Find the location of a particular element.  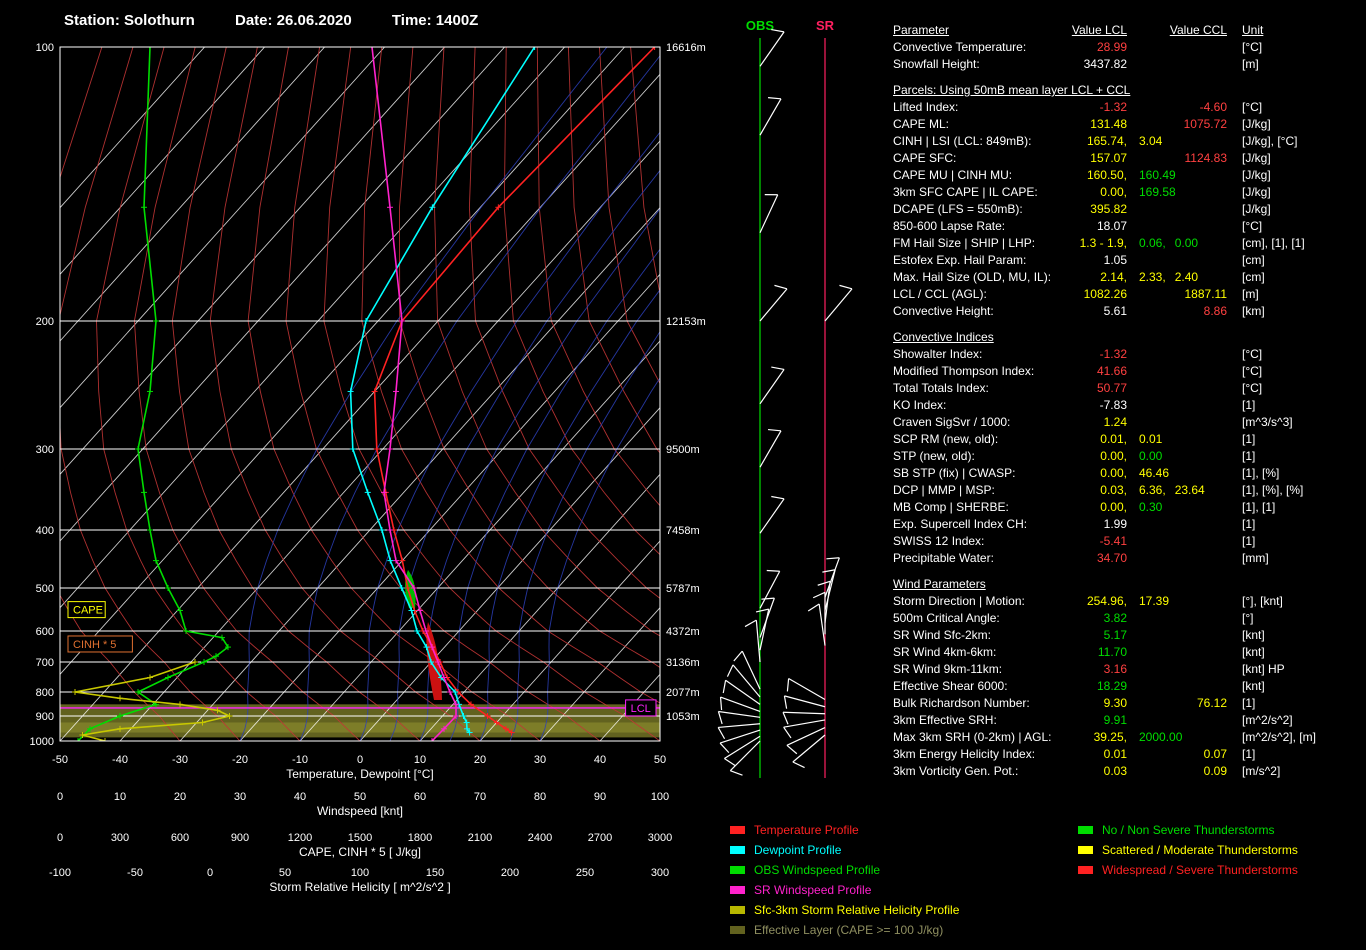

axis-tick-label: 1500 is located at coordinates (360, 838).